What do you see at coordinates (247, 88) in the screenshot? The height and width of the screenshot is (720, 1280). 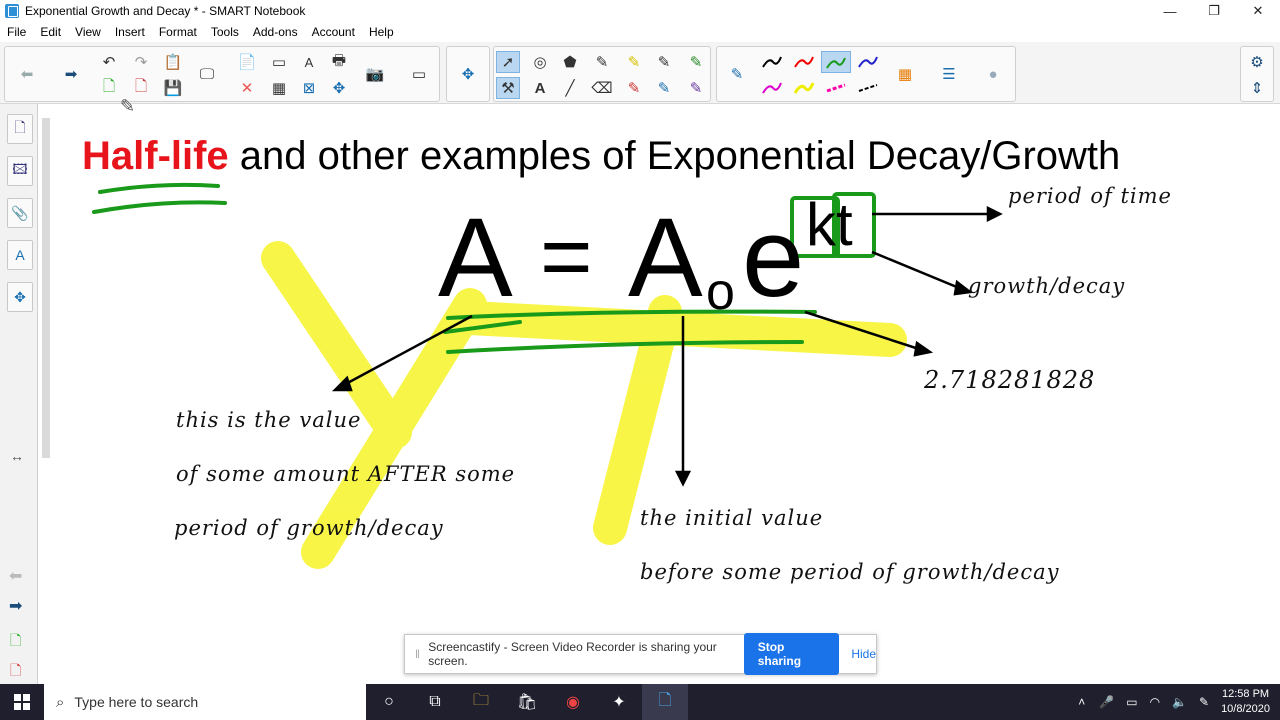 I see `delete-icon: ✕` at bounding box center [247, 88].